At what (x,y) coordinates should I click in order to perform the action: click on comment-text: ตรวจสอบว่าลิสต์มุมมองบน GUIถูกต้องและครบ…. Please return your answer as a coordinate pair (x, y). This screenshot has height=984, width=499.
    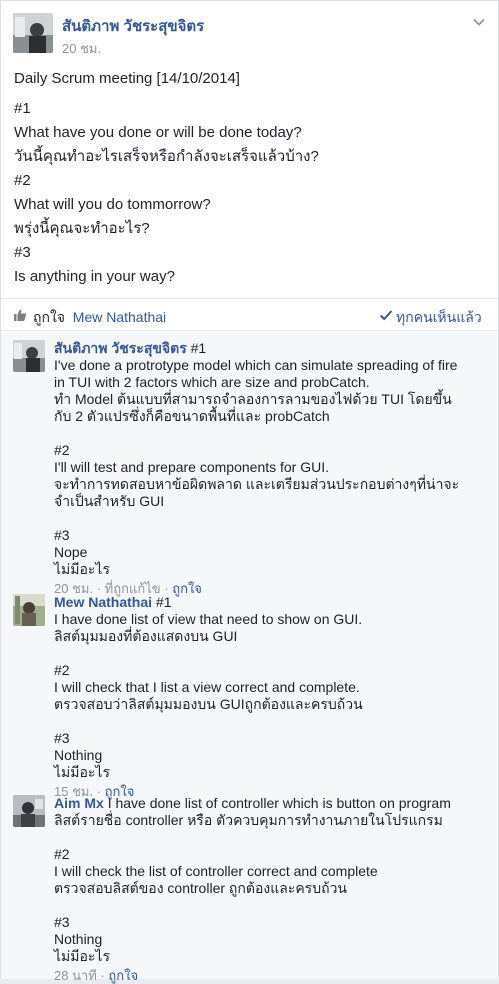
    Looking at the image, I should click on (208, 704).